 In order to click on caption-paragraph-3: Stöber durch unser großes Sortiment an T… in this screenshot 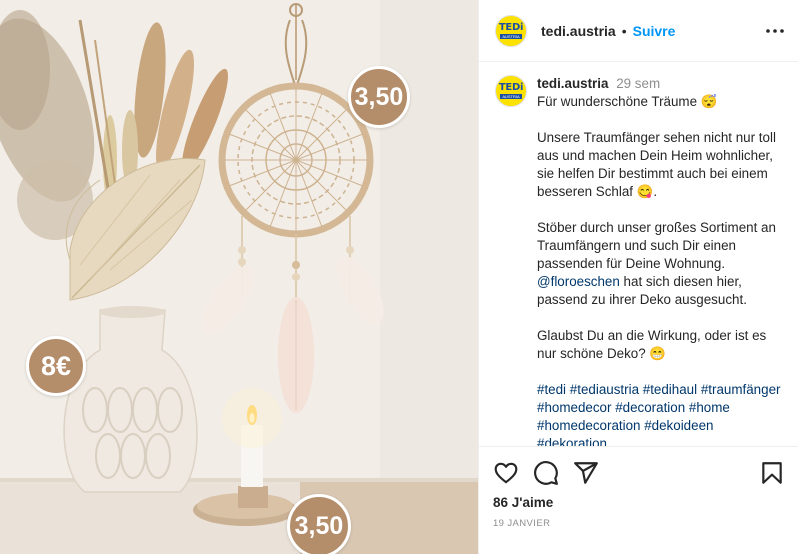, I will do `click(660, 264)`.